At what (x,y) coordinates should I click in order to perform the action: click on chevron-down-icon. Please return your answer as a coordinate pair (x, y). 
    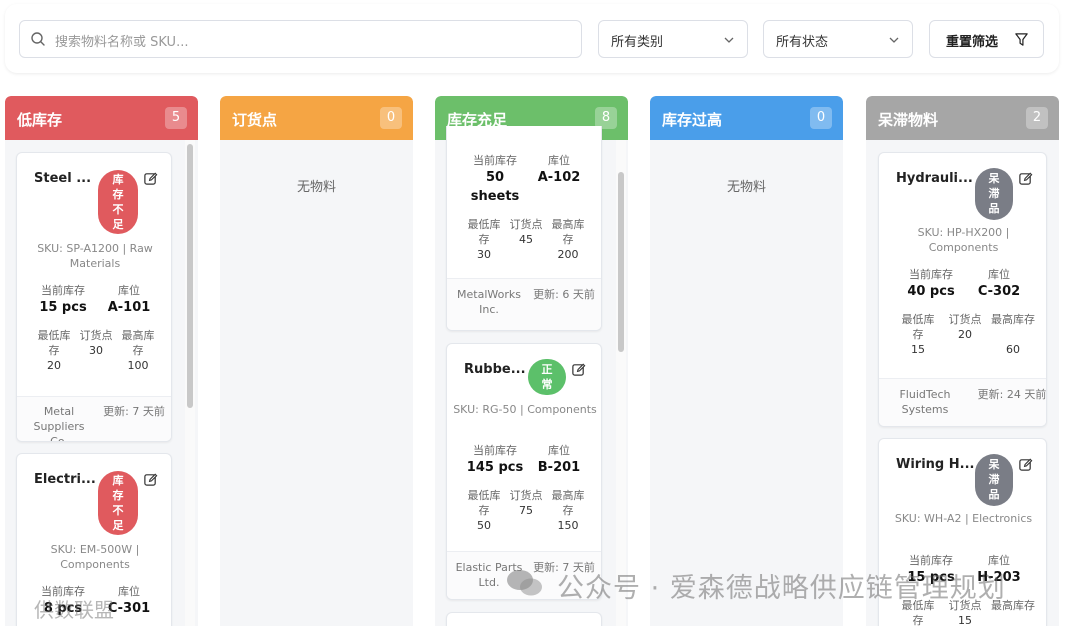
    Looking at the image, I should click on (894, 40).